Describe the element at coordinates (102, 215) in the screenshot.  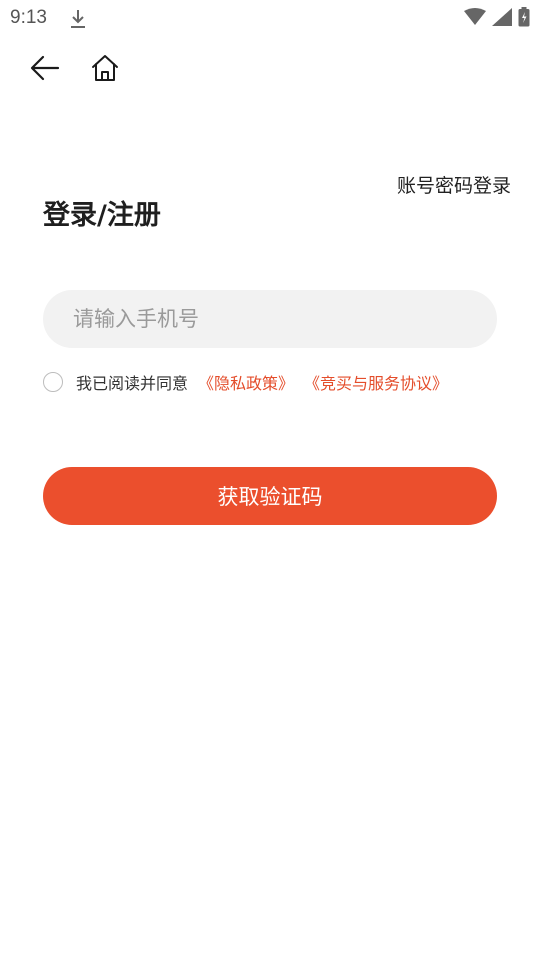
I see `page-title: 登录/注册` at that location.